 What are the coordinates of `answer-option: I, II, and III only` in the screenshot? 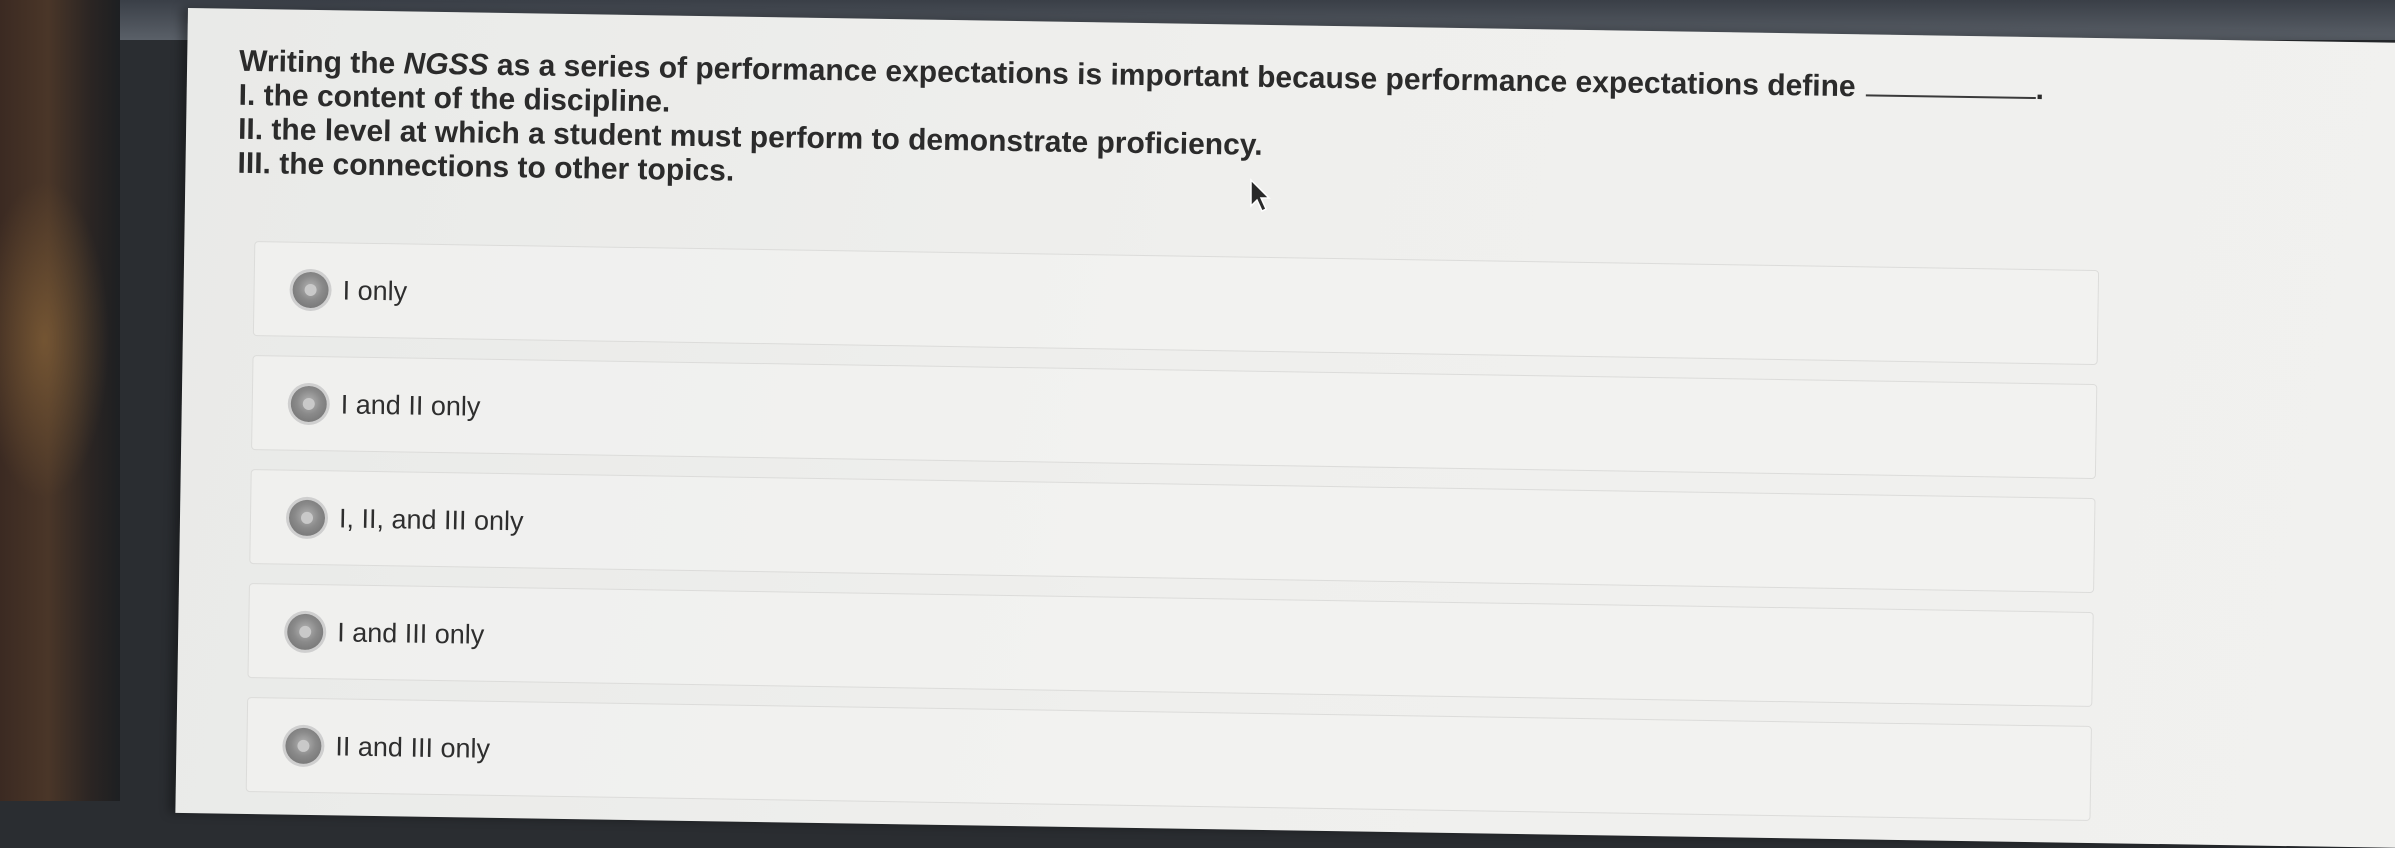 It's located at (1172, 531).